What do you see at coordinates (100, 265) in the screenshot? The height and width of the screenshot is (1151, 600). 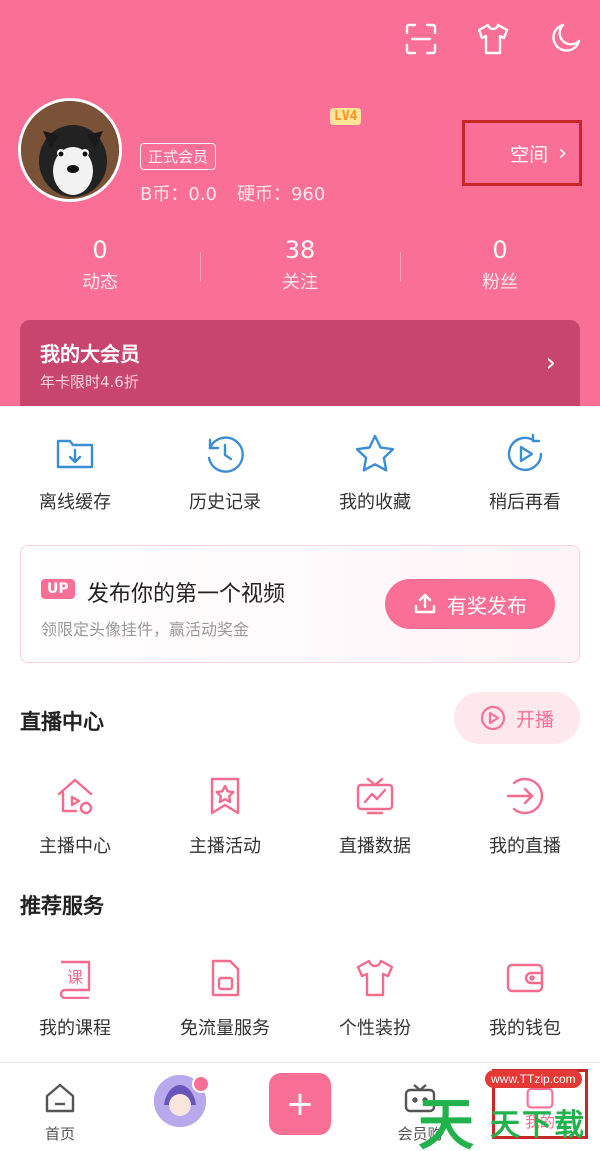 I see `stat-dynamics: 0 动态` at bounding box center [100, 265].